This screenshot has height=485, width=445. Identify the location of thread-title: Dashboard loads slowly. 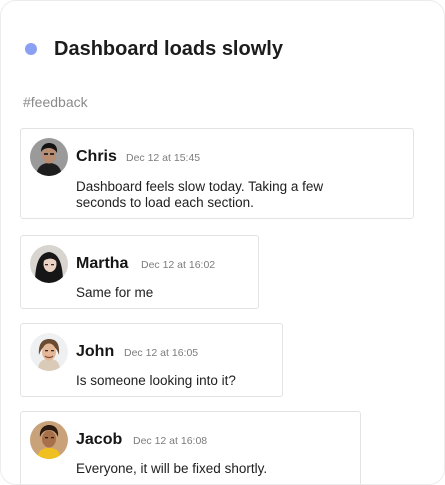
(168, 49).